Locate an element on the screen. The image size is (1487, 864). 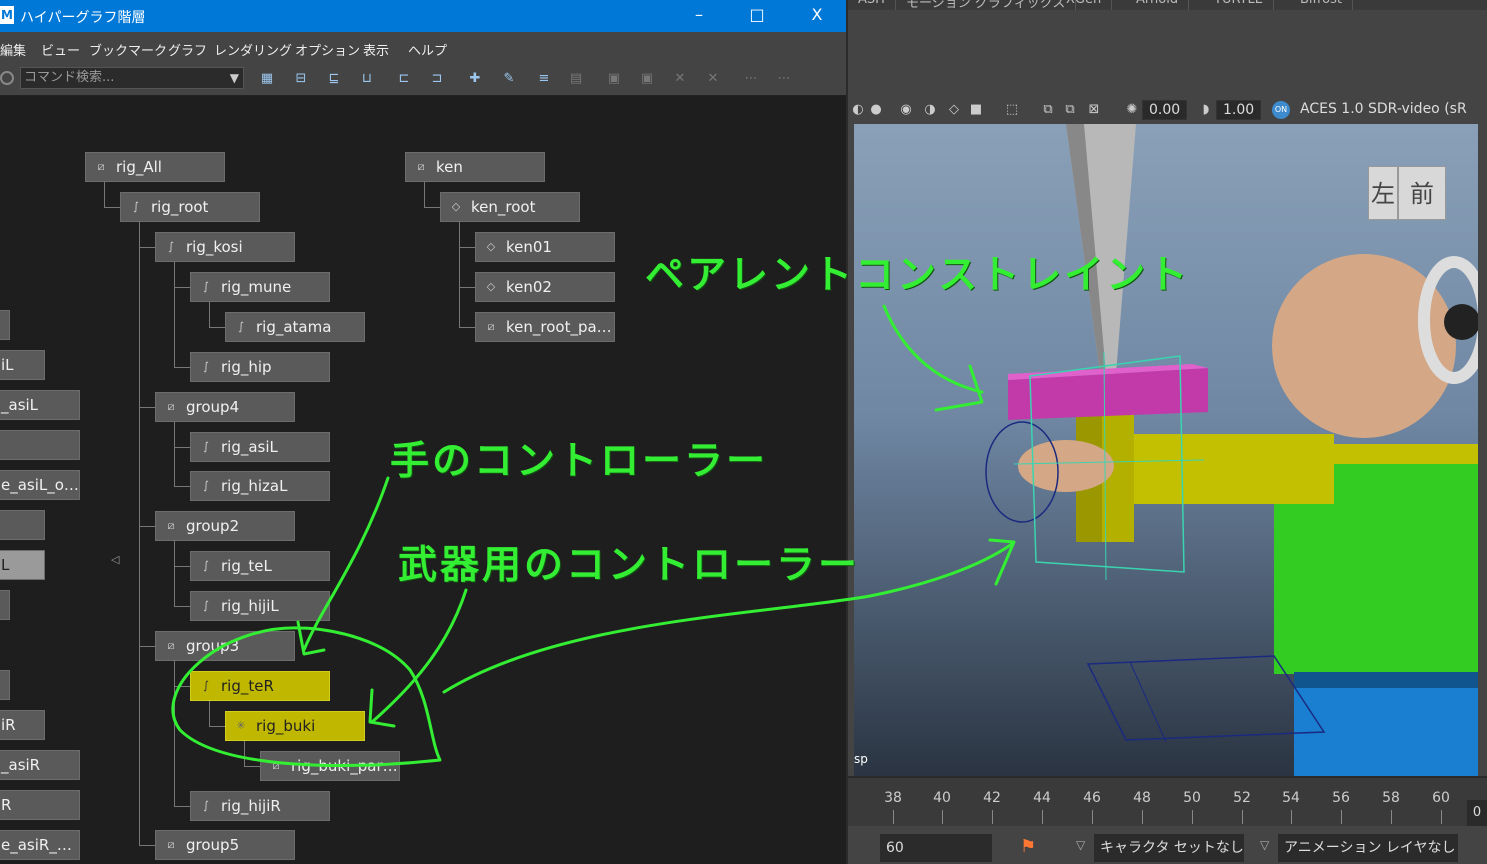
layout-icon: ▤ is located at coordinates (576, 79).